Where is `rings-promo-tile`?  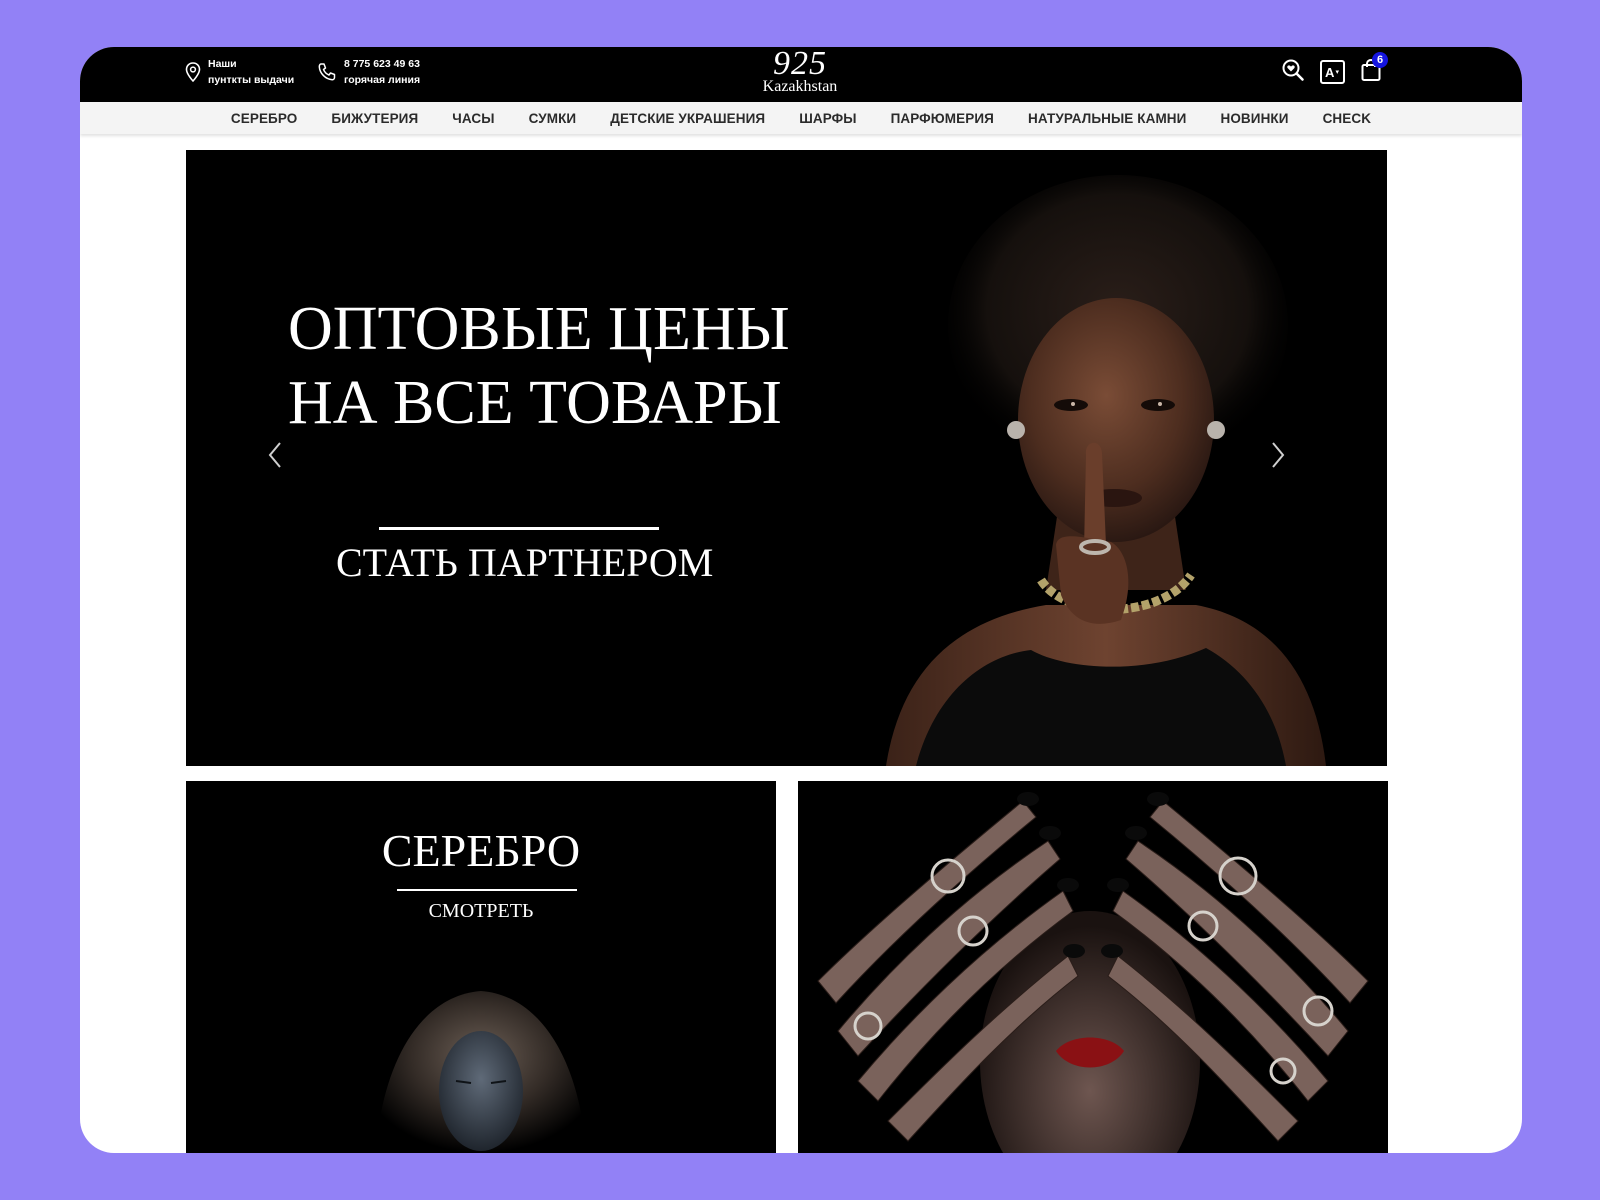
rings-promo-tile is located at coordinates (1093, 967).